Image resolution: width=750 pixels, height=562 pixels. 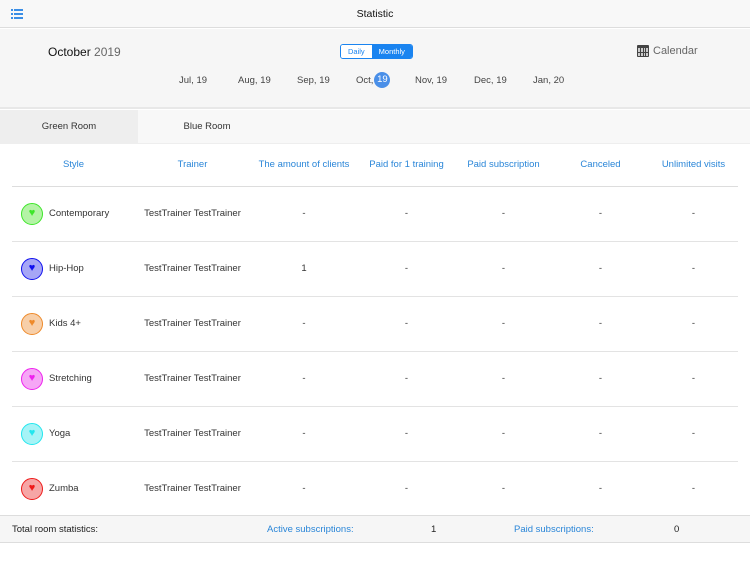 What do you see at coordinates (73, 165) in the screenshot?
I see `column-header: Style` at bounding box center [73, 165].